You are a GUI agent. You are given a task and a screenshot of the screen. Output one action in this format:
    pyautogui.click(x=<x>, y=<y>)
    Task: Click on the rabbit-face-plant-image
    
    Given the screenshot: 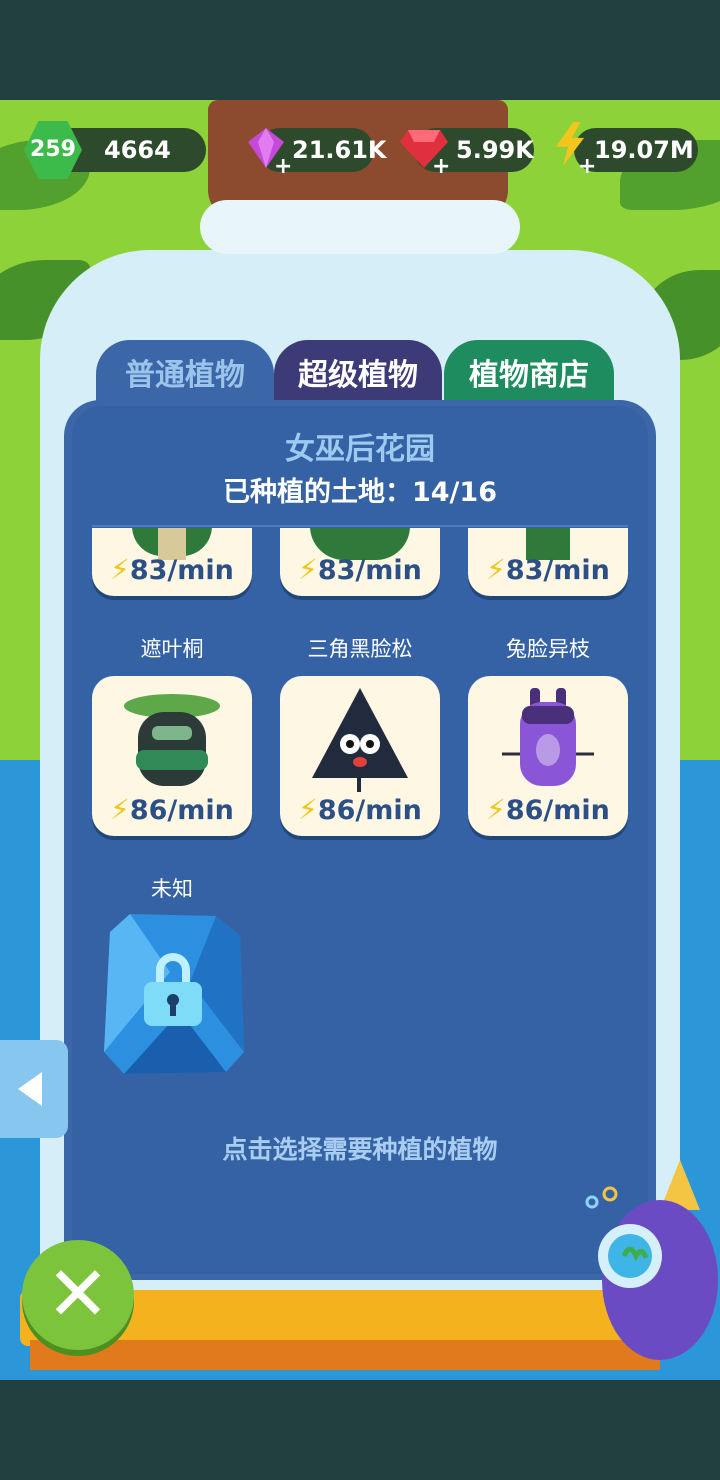 What is the action you would take?
    pyautogui.click(x=548, y=737)
    